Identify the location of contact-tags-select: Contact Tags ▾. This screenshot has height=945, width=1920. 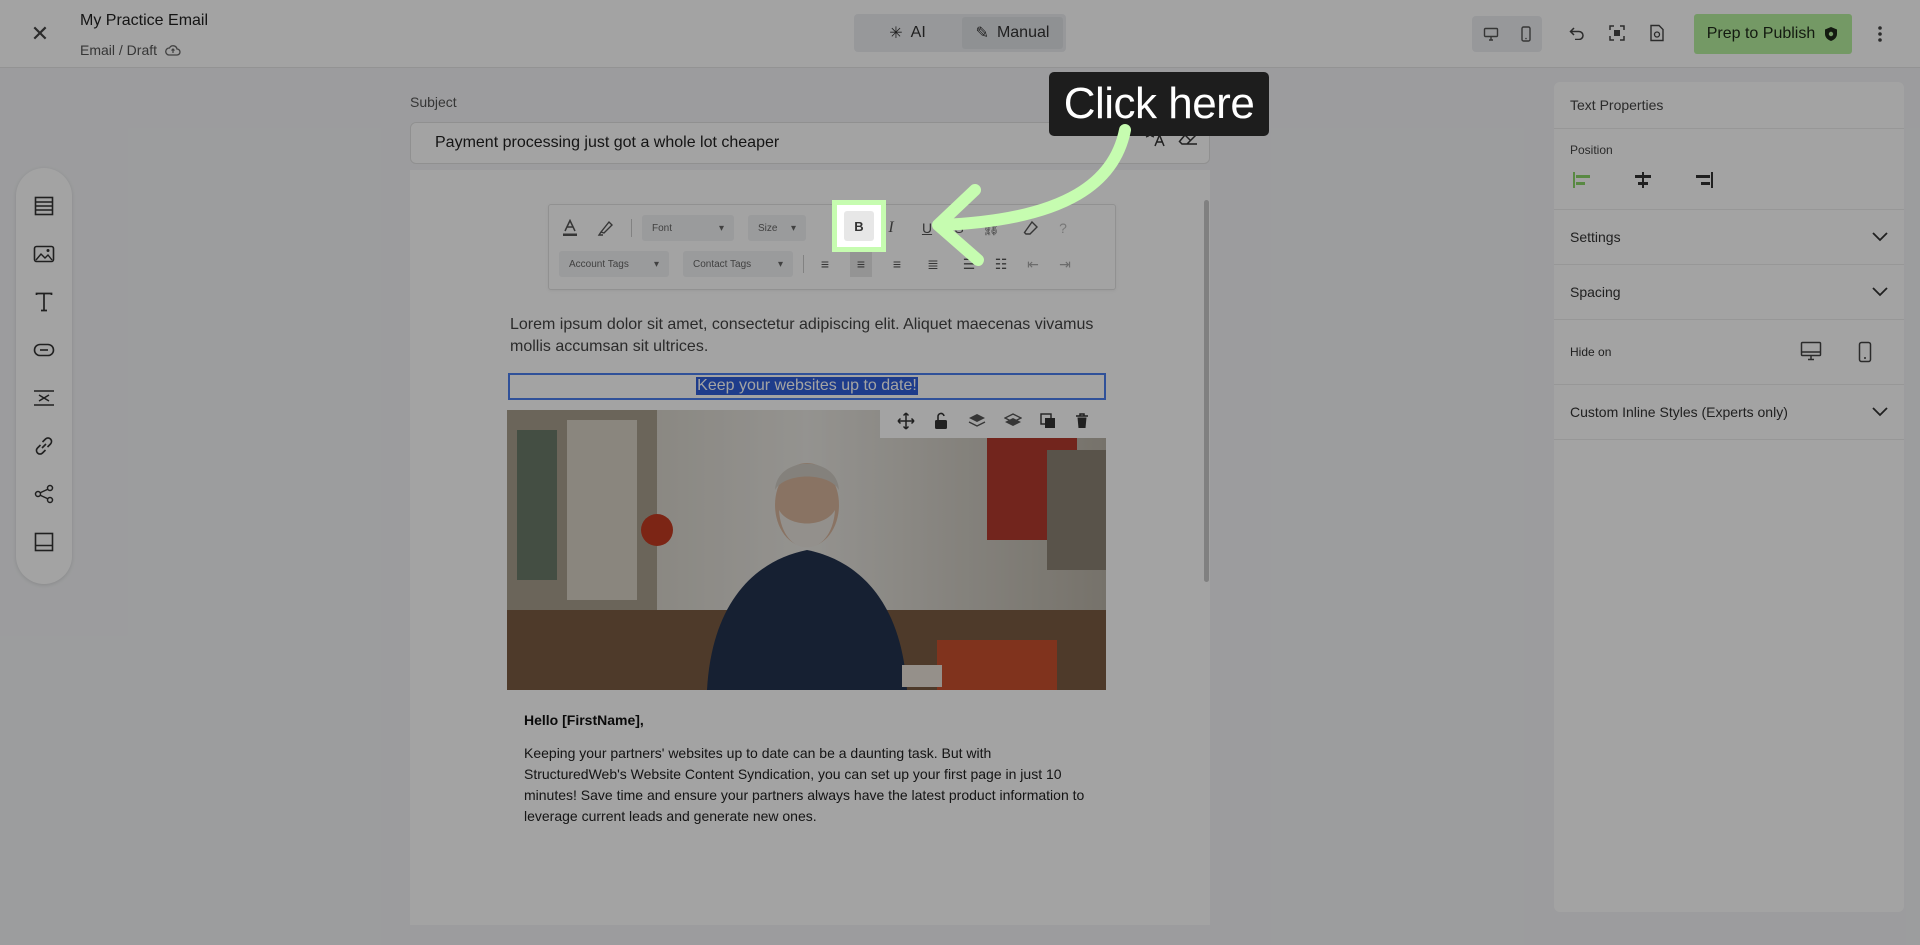
(738, 264).